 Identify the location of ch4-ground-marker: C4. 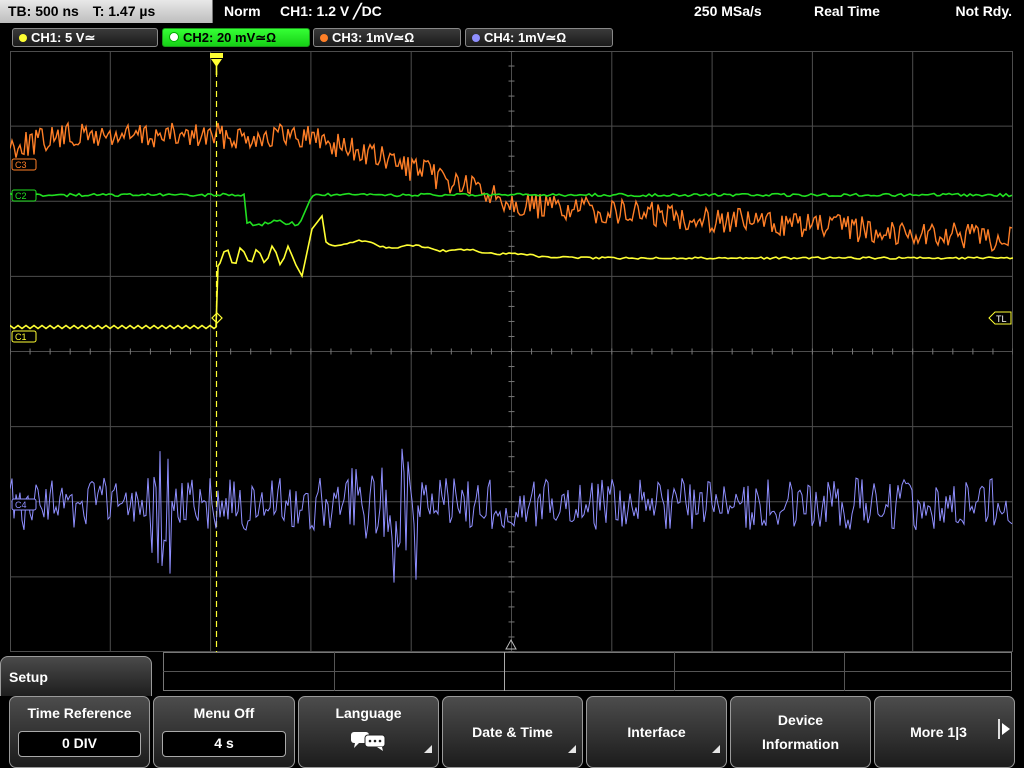
(24, 504).